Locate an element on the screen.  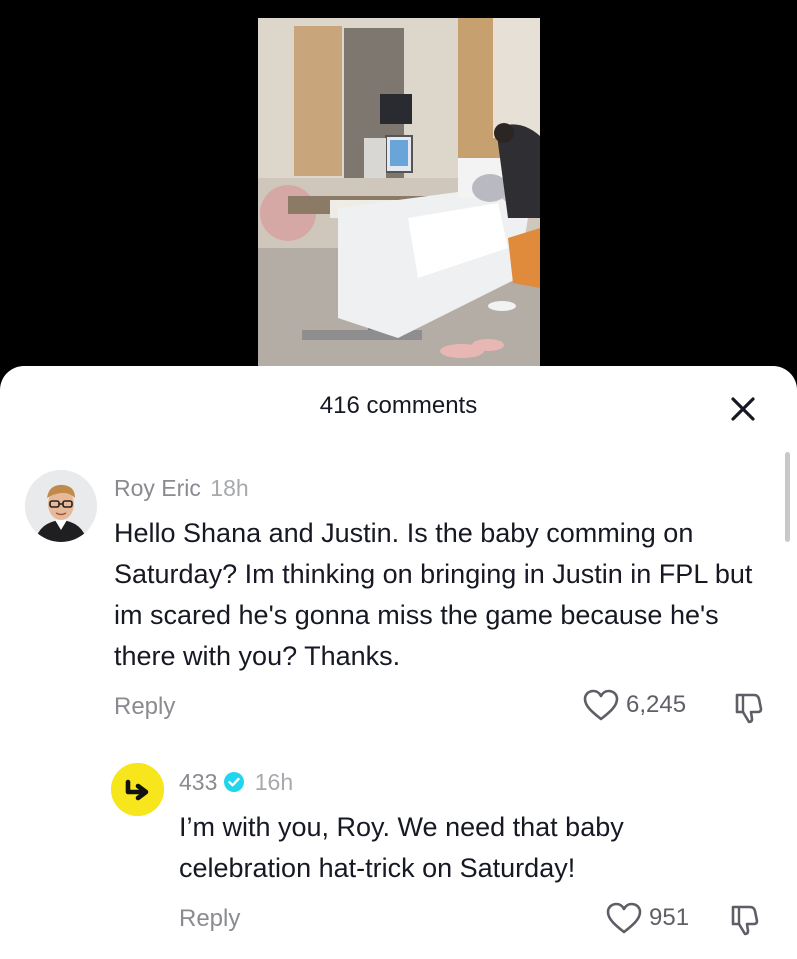
reply-meta: 433 16h is located at coordinates (236, 782).